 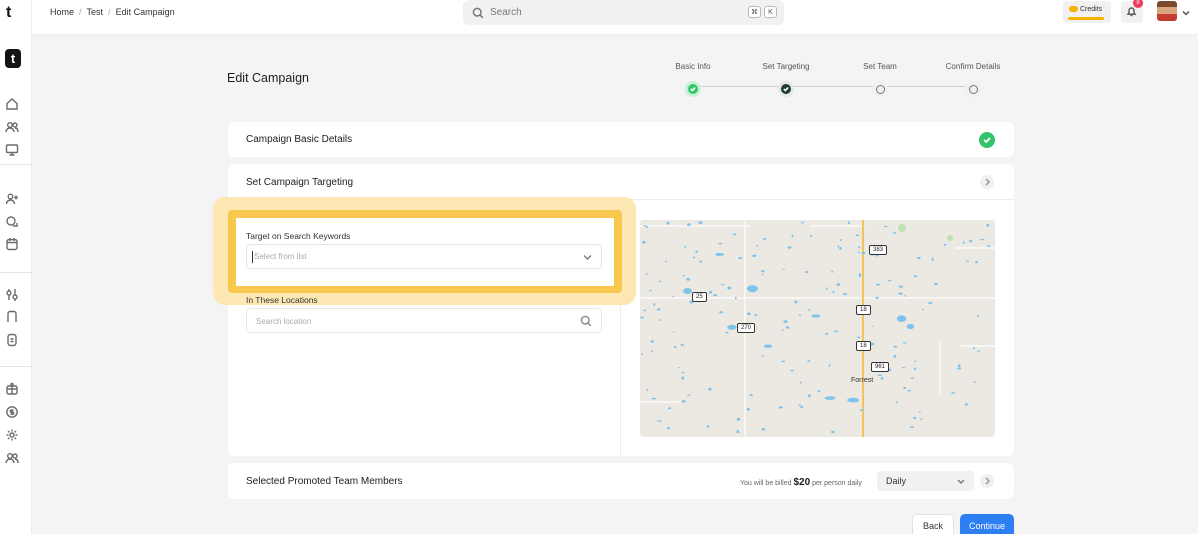 What do you see at coordinates (424, 320) in the screenshot?
I see `location-search-input: Search location` at bounding box center [424, 320].